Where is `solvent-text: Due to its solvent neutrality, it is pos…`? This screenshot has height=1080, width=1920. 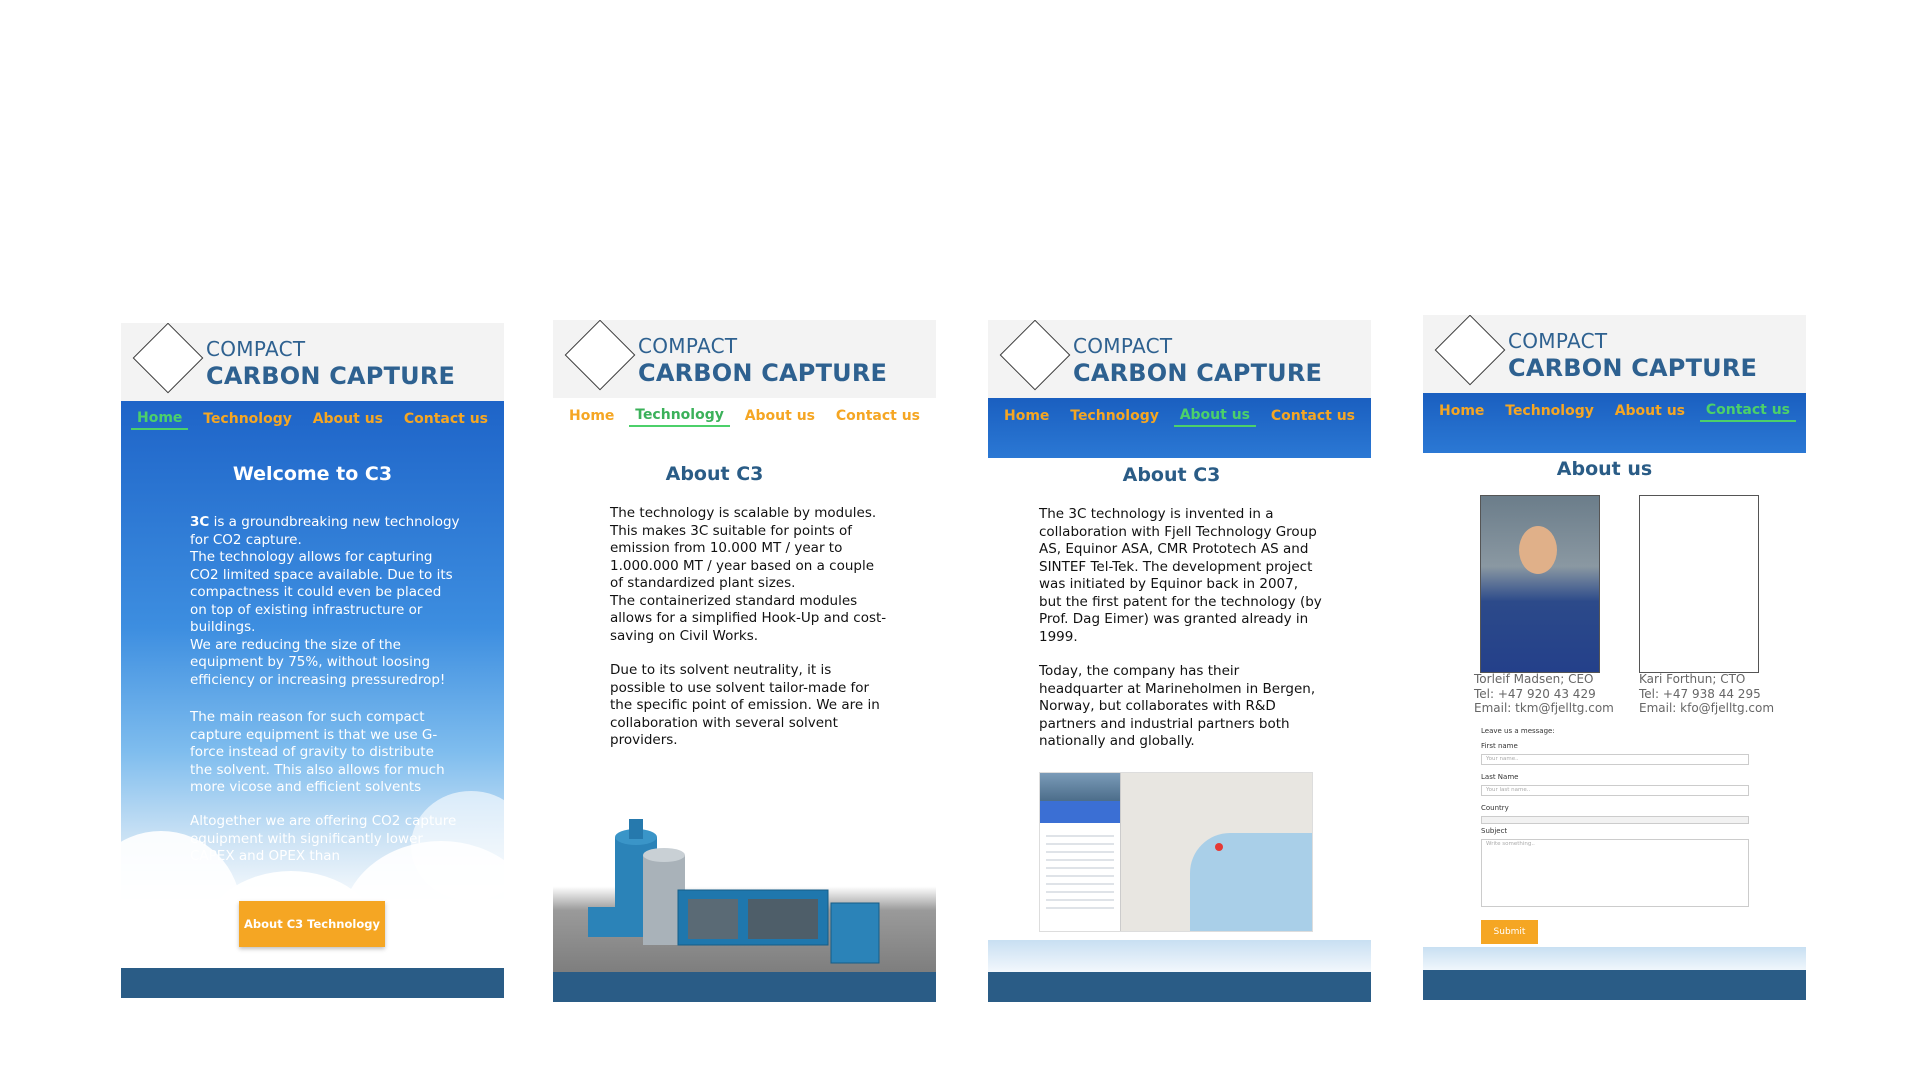 solvent-text: Due to its solvent neutrality, it is pos… is located at coordinates (745, 705).